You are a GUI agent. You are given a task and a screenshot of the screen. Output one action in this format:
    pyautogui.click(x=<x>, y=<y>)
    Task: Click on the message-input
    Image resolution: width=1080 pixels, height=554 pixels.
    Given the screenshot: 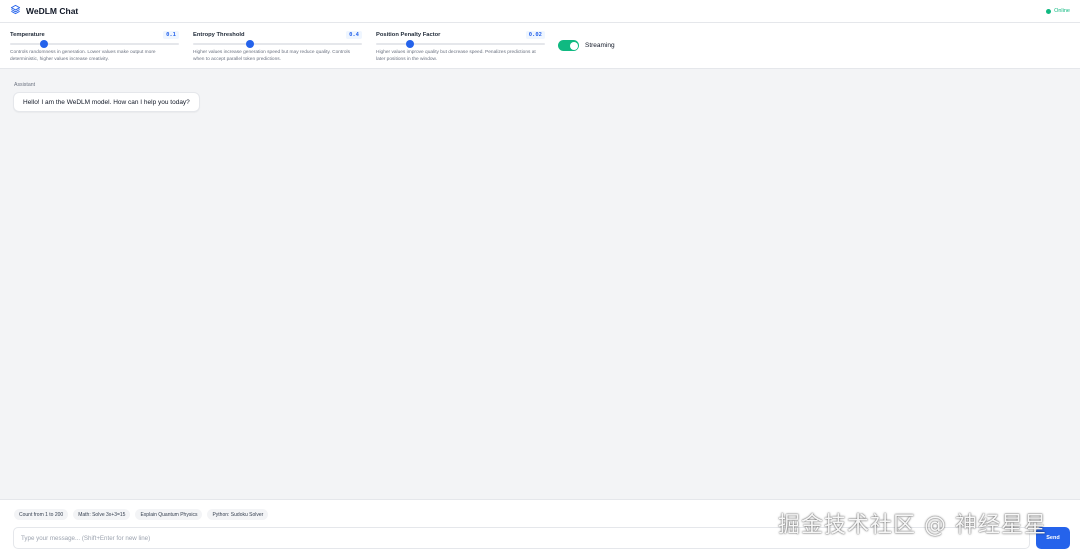 What is the action you would take?
    pyautogui.click(x=521, y=538)
    